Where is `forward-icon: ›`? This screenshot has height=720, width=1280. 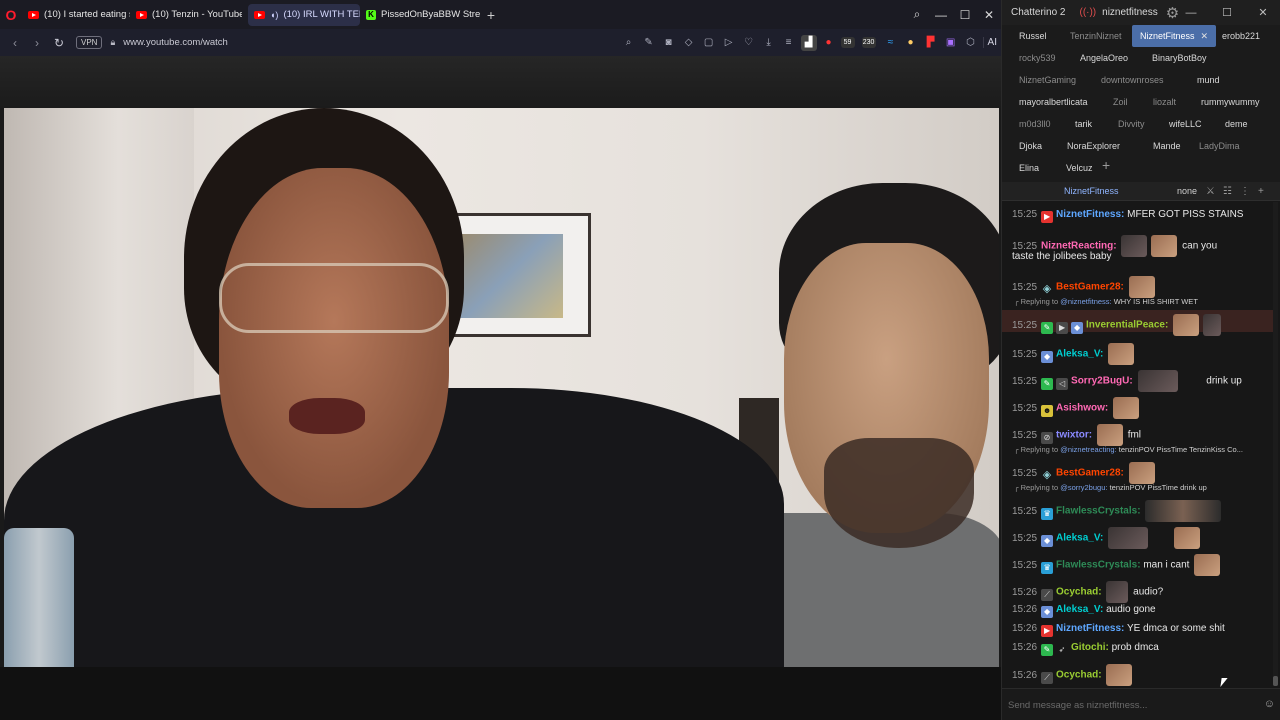
forward-icon: › is located at coordinates (37, 43).